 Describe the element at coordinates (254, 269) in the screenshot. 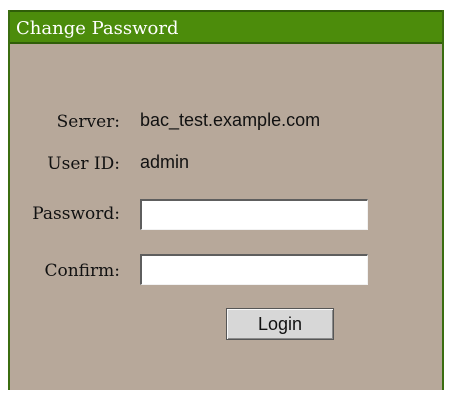

I see `confirm-password-input` at that location.